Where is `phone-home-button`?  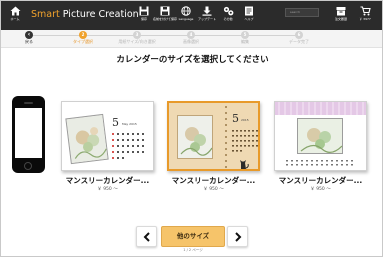
phone-home-button is located at coordinates (28, 166).